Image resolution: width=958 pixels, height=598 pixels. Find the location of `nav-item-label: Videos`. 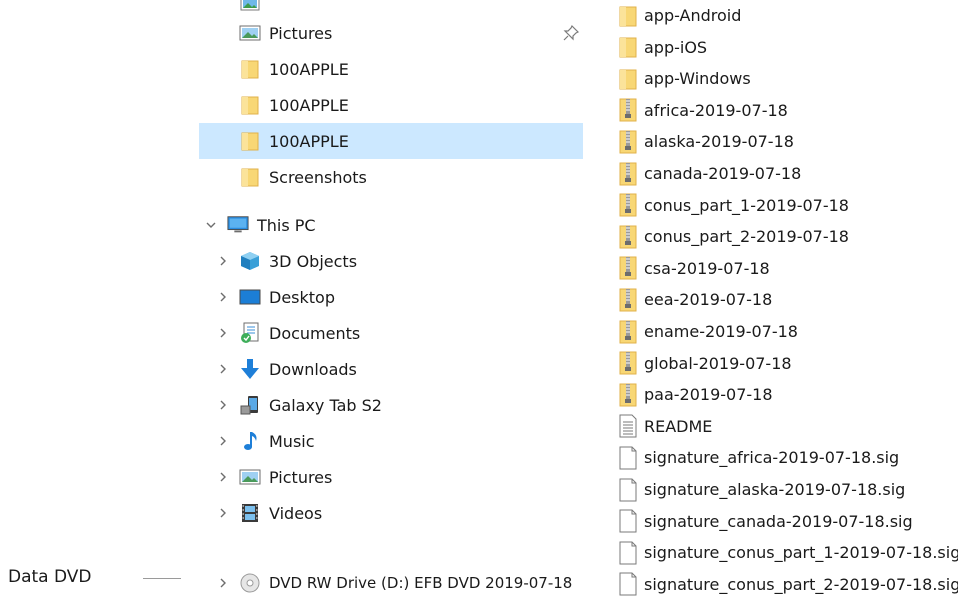

nav-item-label: Videos is located at coordinates (296, 513).